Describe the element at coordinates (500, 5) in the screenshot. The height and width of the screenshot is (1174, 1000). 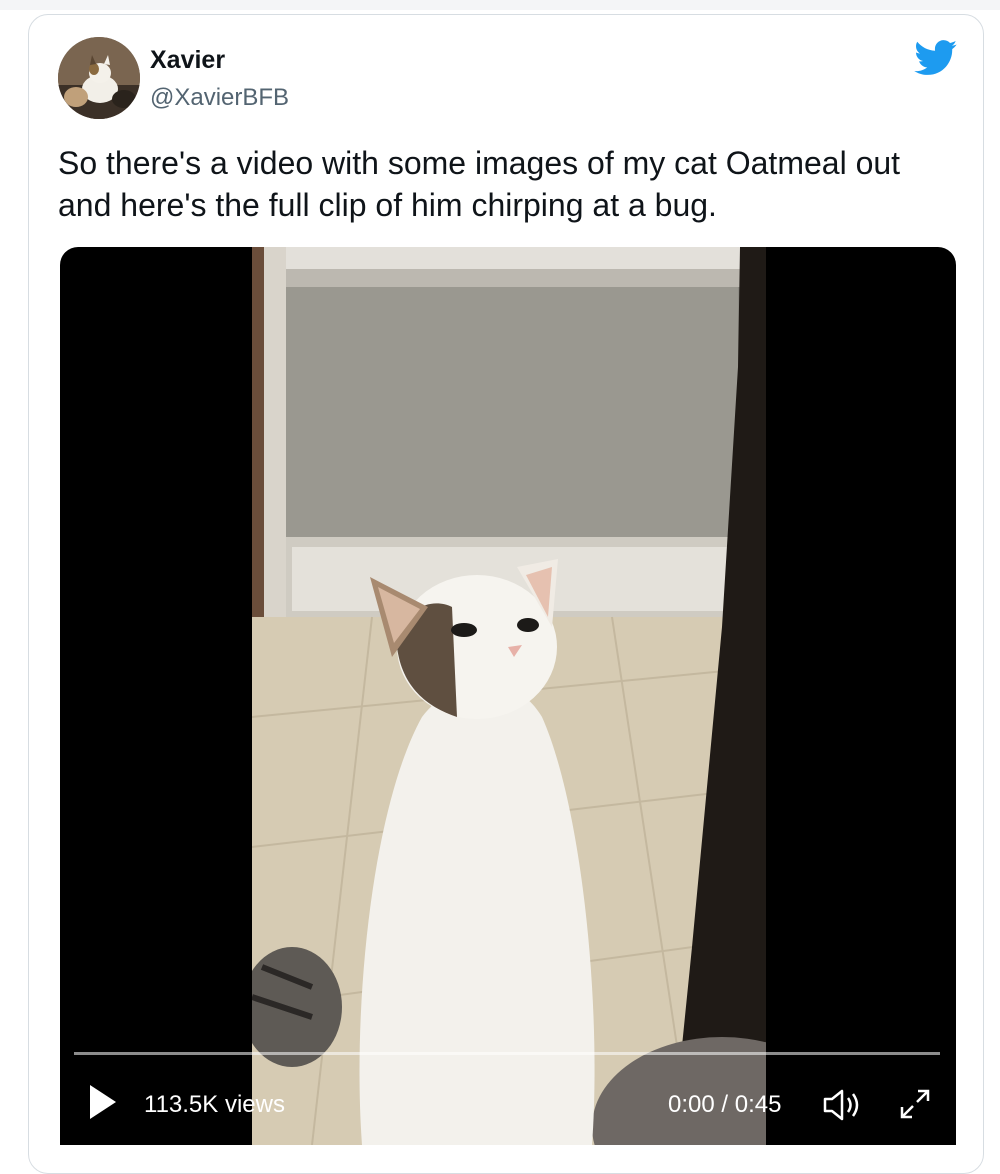
I see `top-edge` at that location.